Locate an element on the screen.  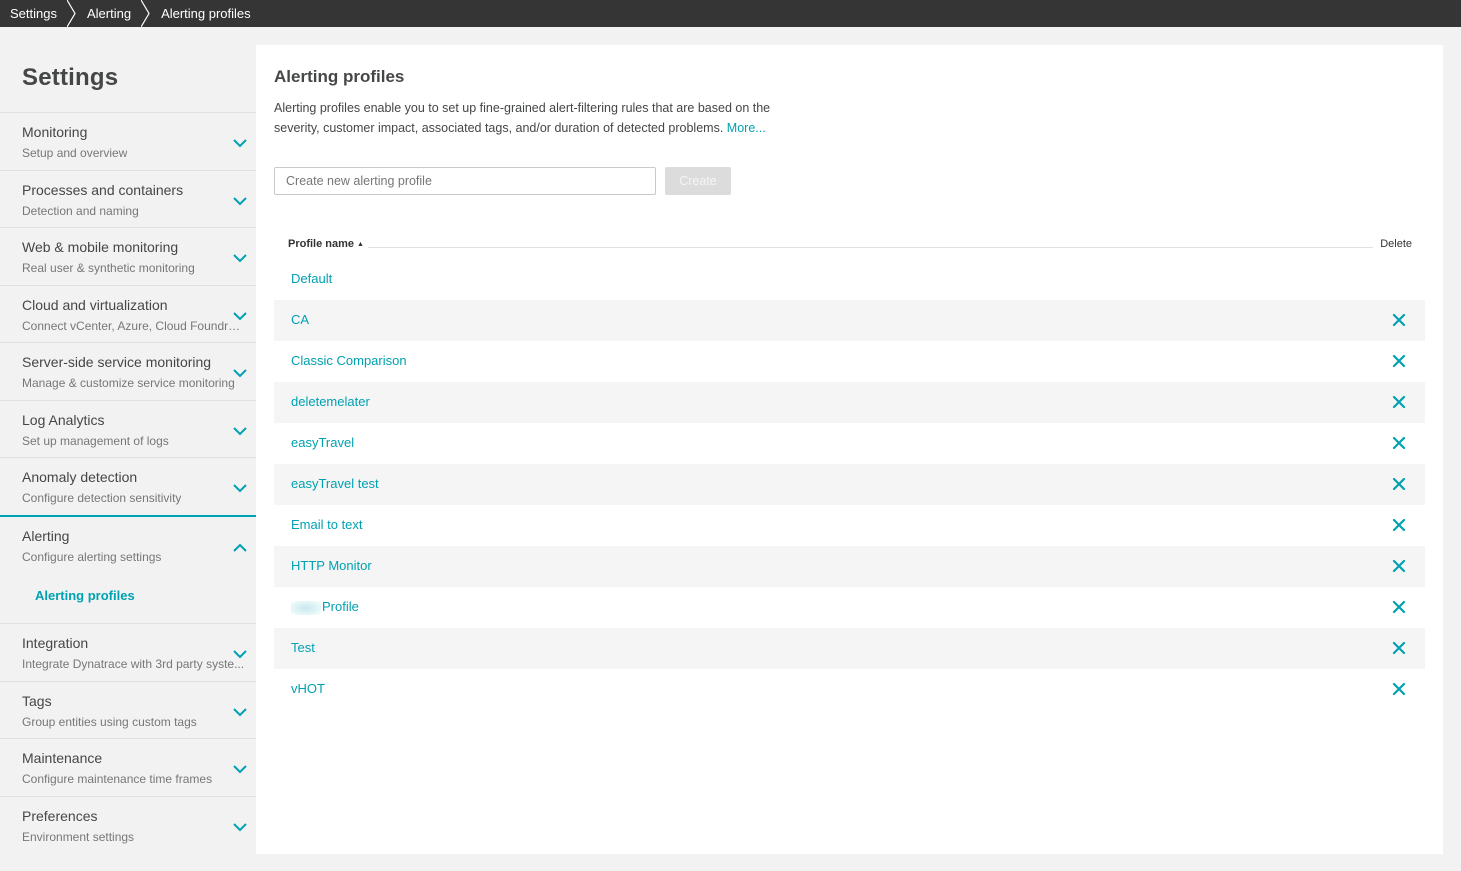
sidebar-item-title: Monitoring is located at coordinates (55, 132).